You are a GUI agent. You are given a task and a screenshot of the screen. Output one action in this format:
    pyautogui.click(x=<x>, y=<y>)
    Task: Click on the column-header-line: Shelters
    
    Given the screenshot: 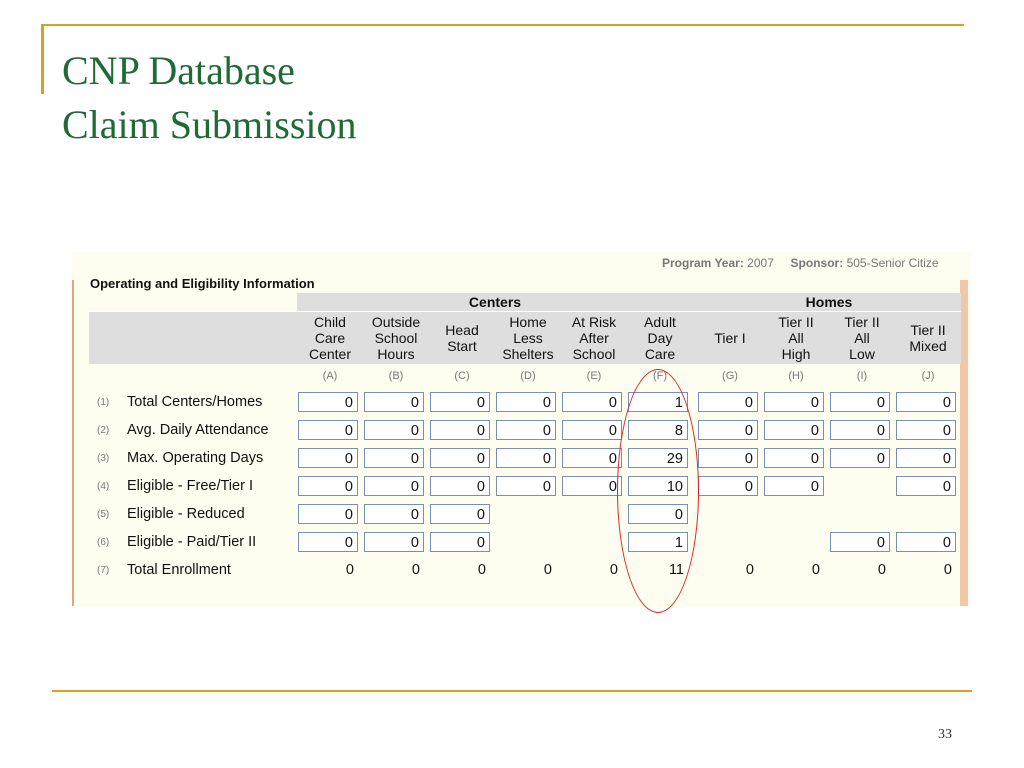 What is the action you would take?
    pyautogui.click(x=528, y=354)
    